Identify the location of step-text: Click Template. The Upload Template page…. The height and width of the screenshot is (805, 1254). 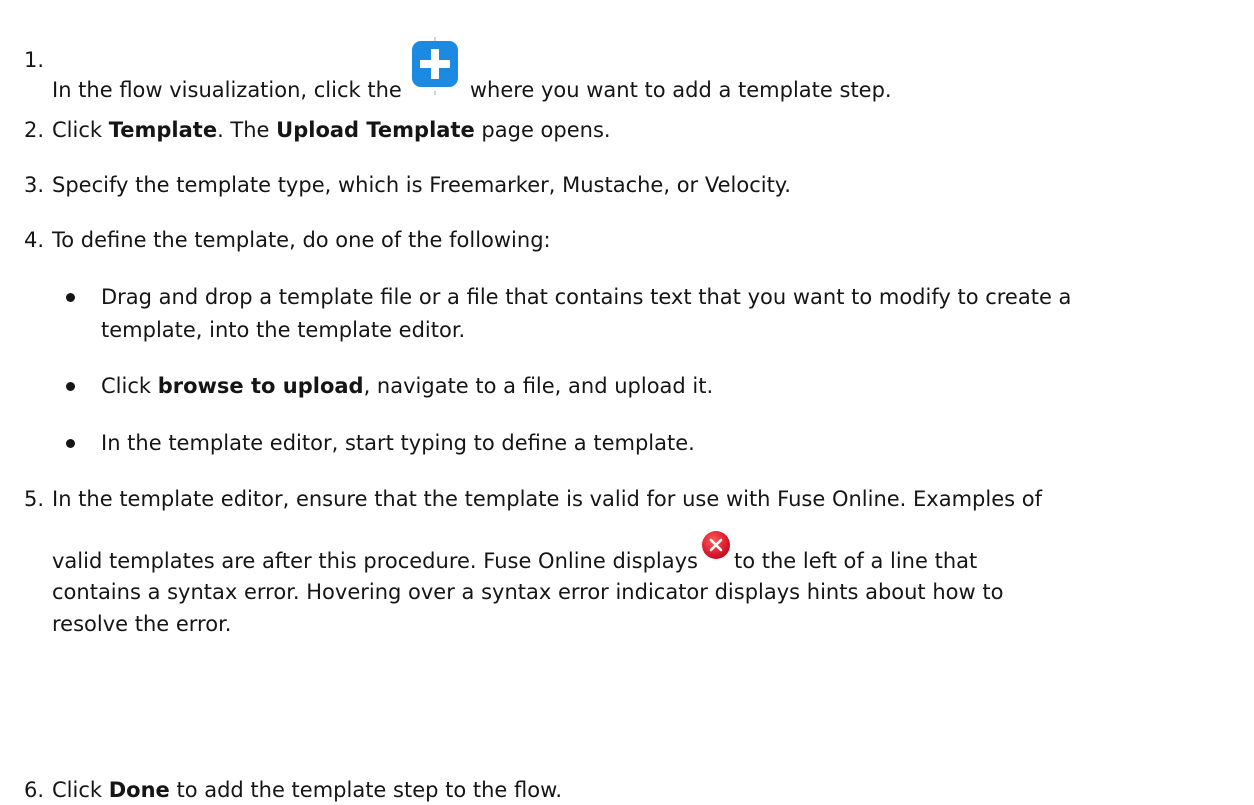
(650, 130).